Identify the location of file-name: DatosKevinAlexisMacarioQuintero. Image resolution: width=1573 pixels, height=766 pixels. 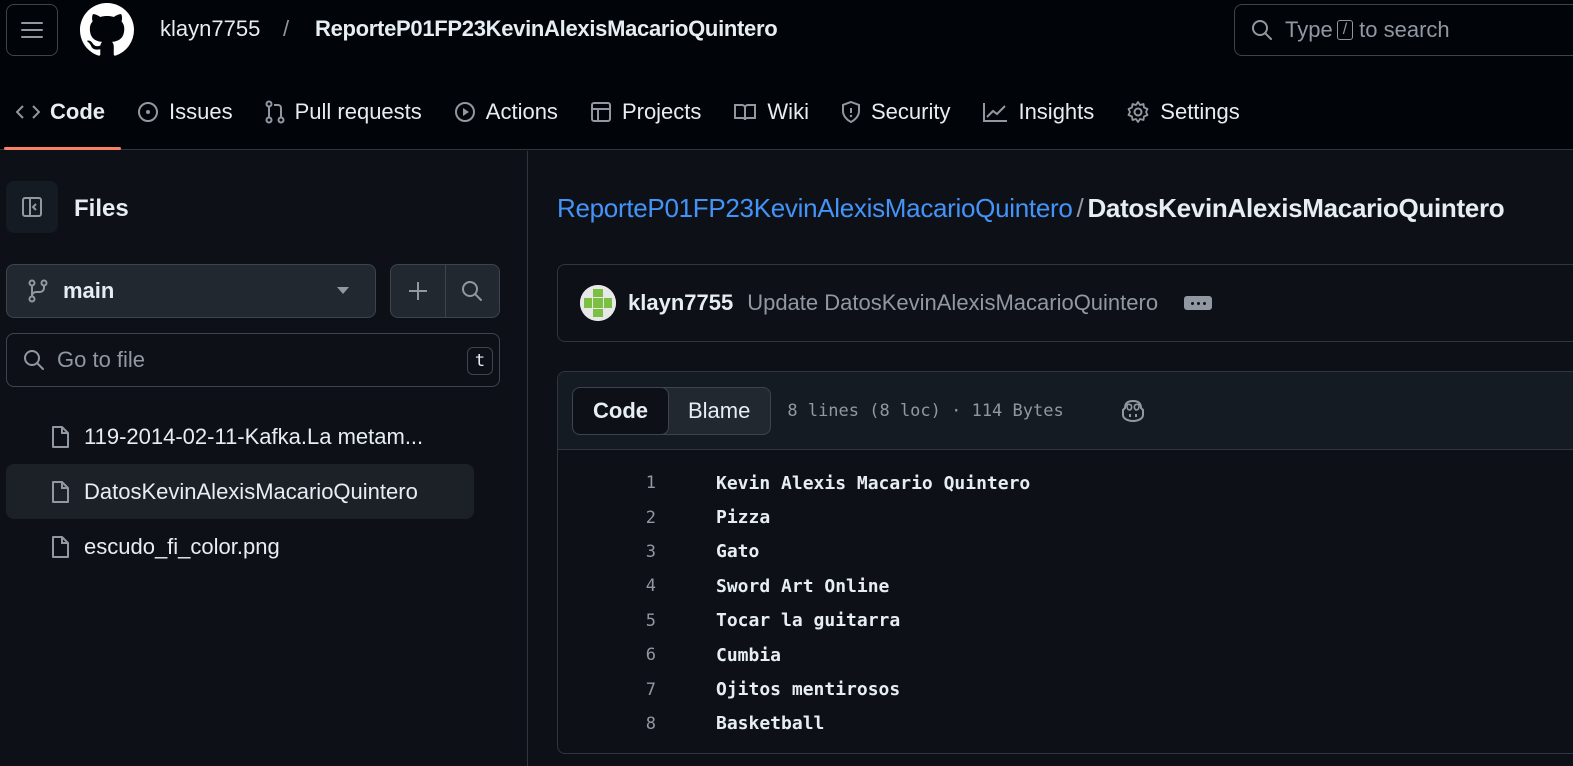
(251, 491).